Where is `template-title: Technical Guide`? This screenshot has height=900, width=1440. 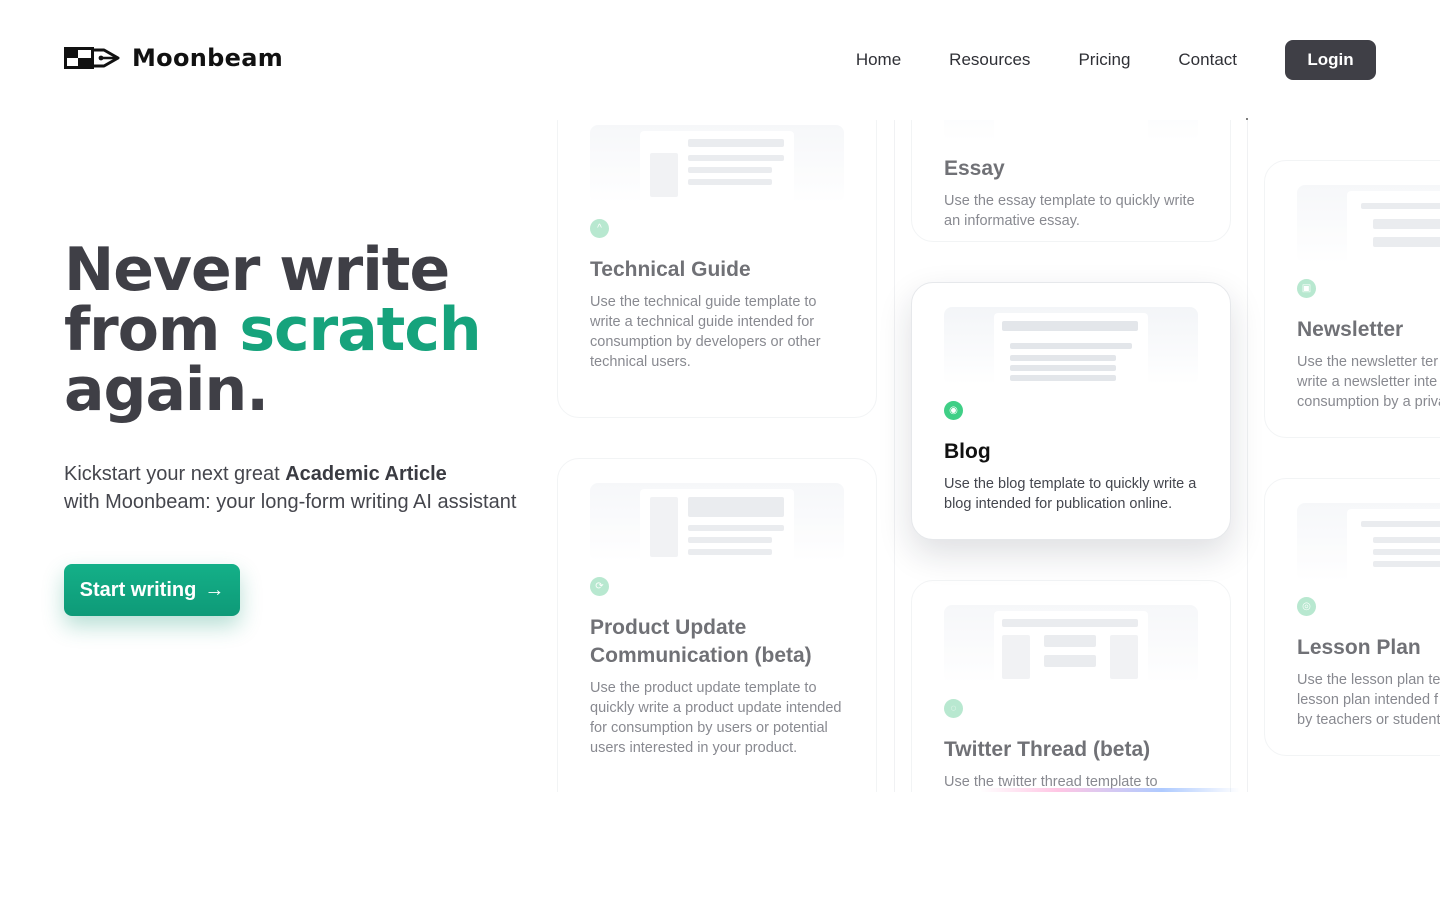 template-title: Technical Guide is located at coordinates (670, 269).